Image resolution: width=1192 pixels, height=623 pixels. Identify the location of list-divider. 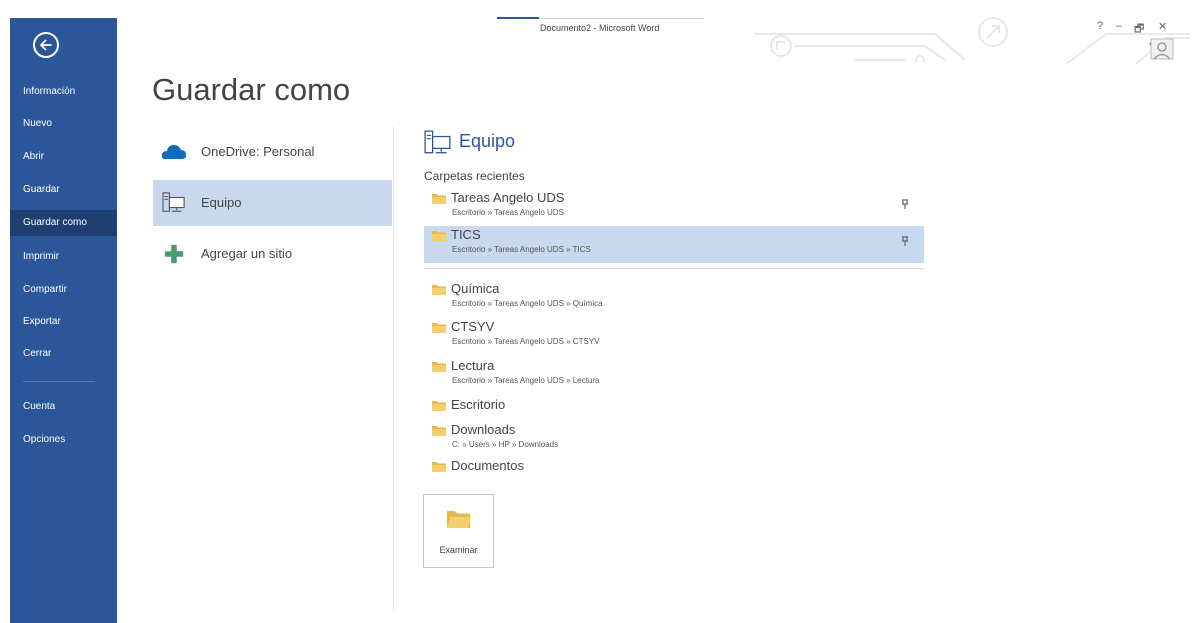
(674, 268).